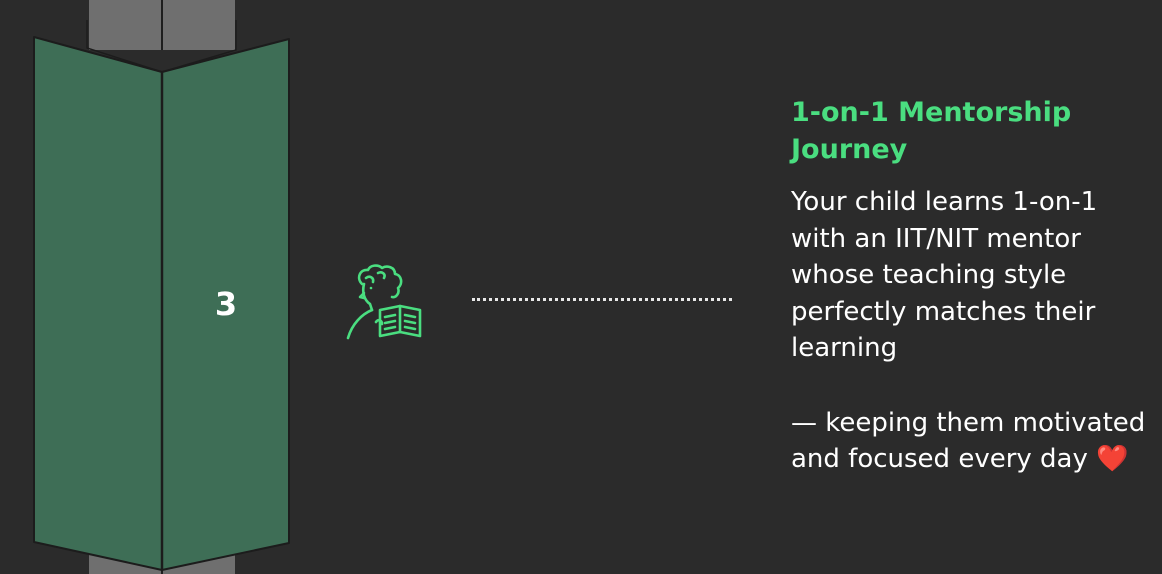 This screenshot has height=574, width=1162. I want to click on dotted-connector, so click(602, 299).